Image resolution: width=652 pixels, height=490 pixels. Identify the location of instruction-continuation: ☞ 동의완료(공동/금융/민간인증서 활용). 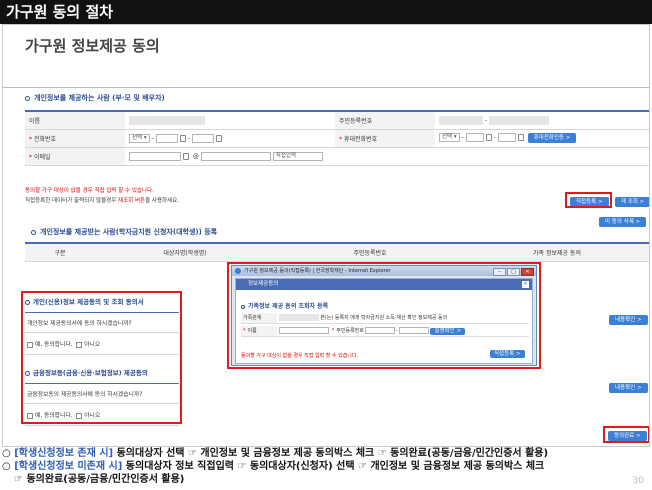
(99, 479).